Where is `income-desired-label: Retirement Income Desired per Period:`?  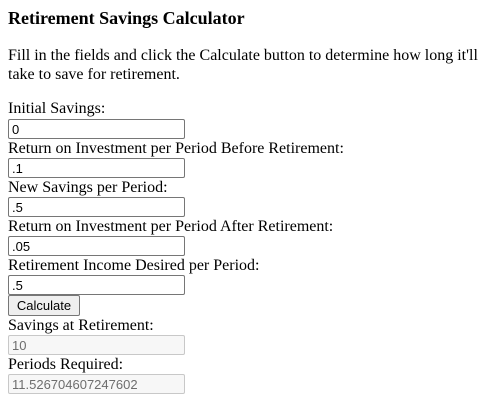
income-desired-label: Retirement Income Desired per Period: is located at coordinates (134, 265).